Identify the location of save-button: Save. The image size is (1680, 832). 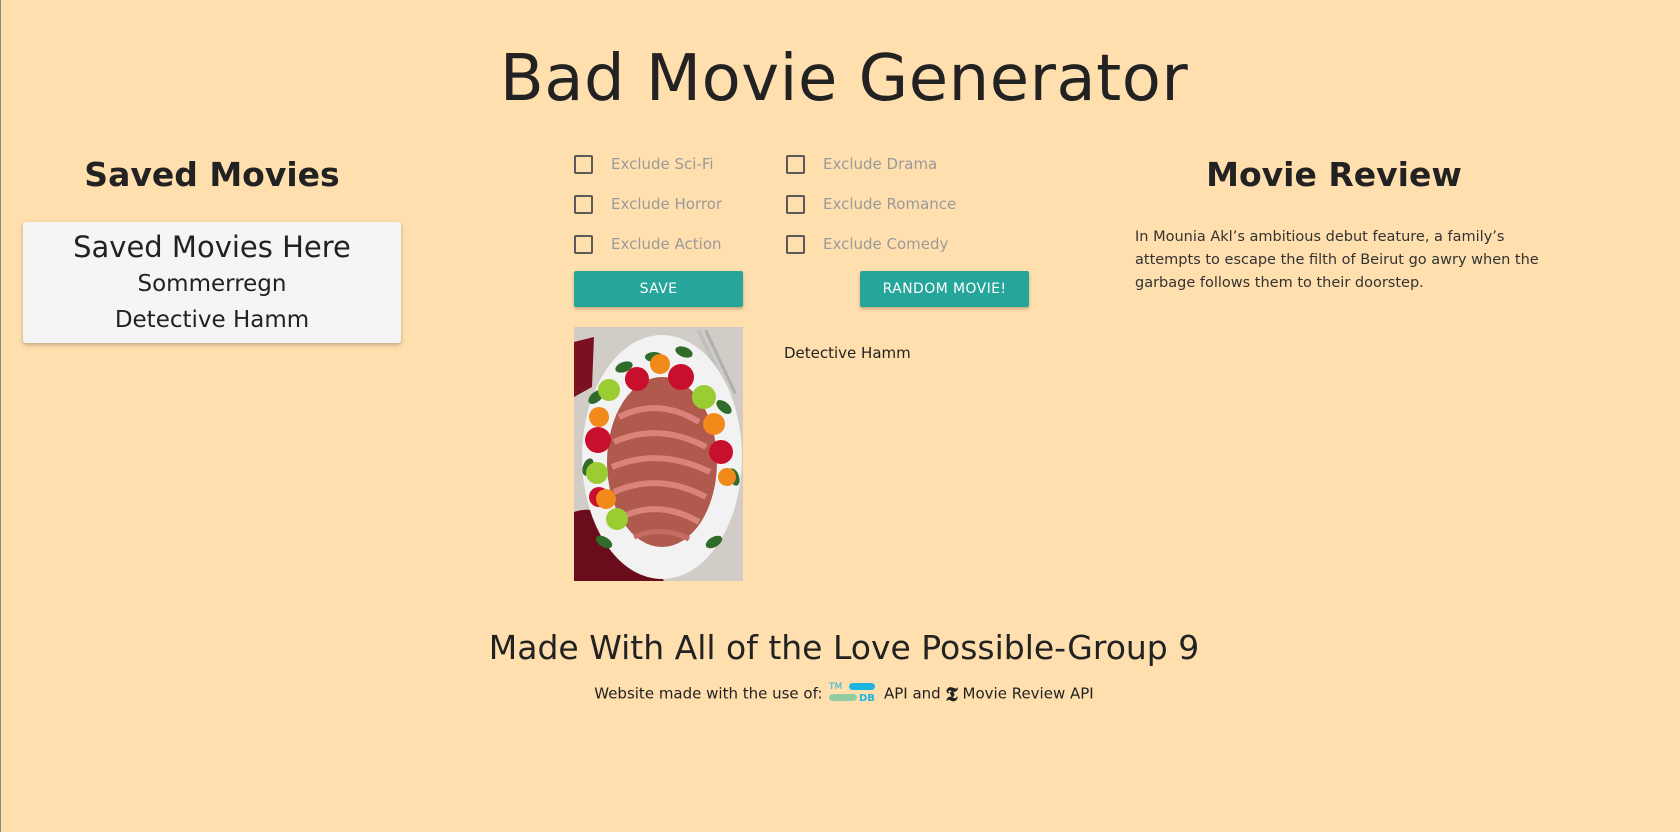
(658, 289).